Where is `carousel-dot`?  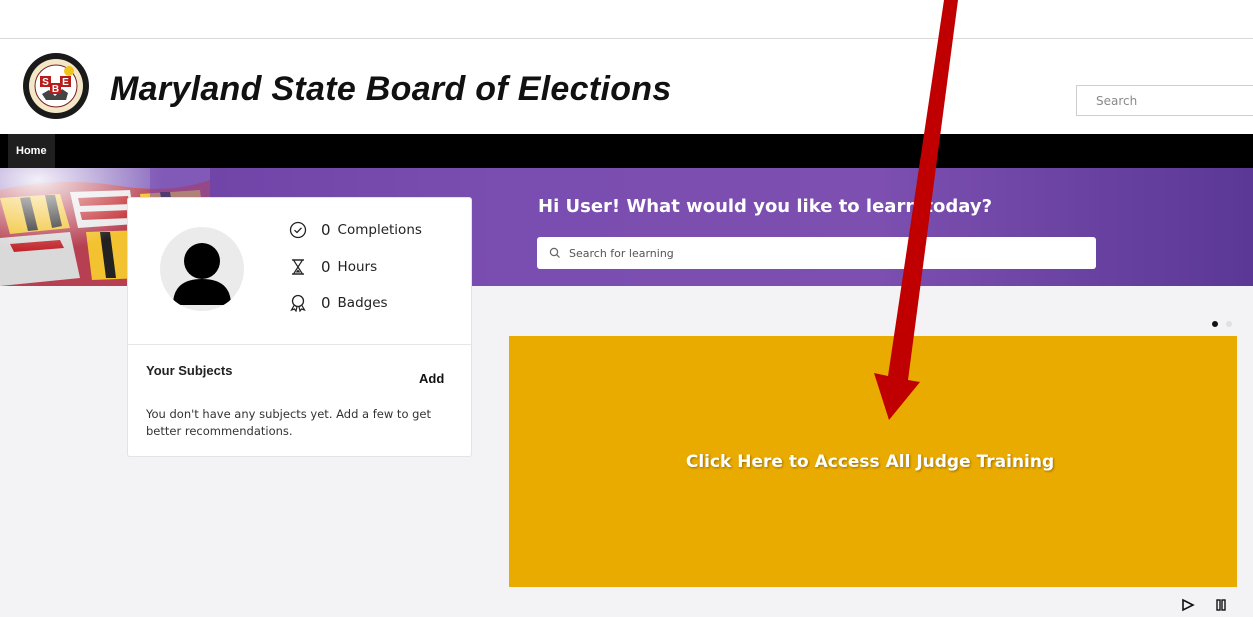
carousel-dot is located at coordinates (1229, 324).